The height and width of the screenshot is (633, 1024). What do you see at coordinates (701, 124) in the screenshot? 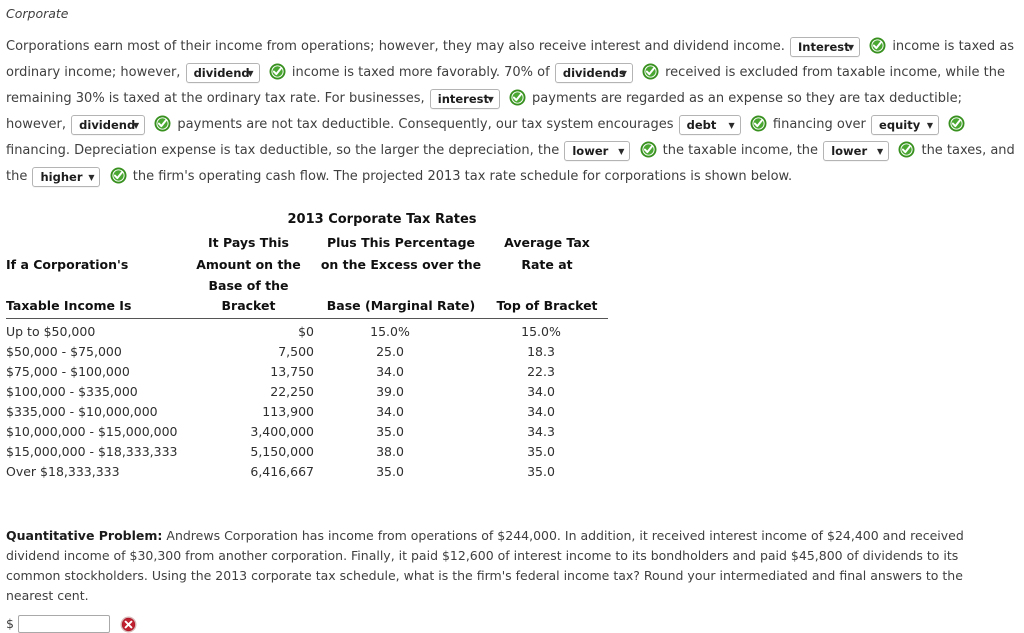
I see `dropdown-value: debt` at bounding box center [701, 124].